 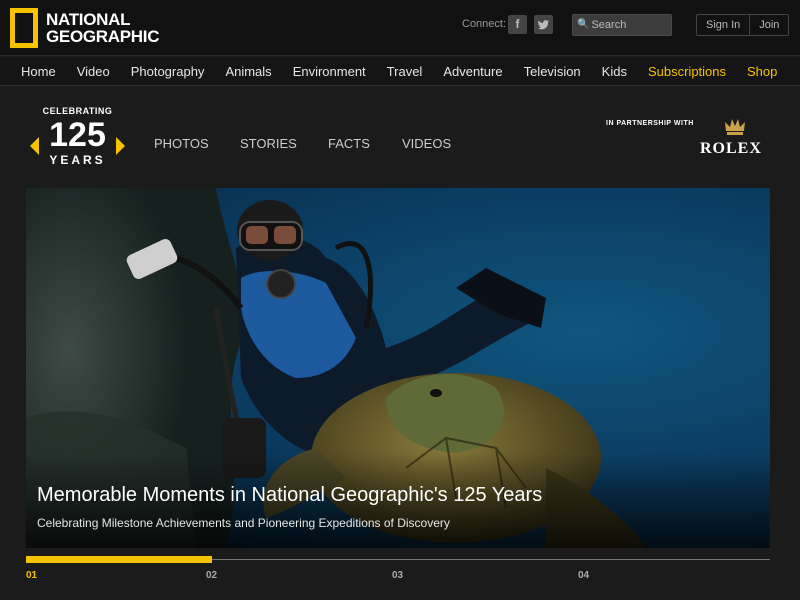 What do you see at coordinates (77, 135) in the screenshot?
I see `anniversary-number: 125` at bounding box center [77, 135].